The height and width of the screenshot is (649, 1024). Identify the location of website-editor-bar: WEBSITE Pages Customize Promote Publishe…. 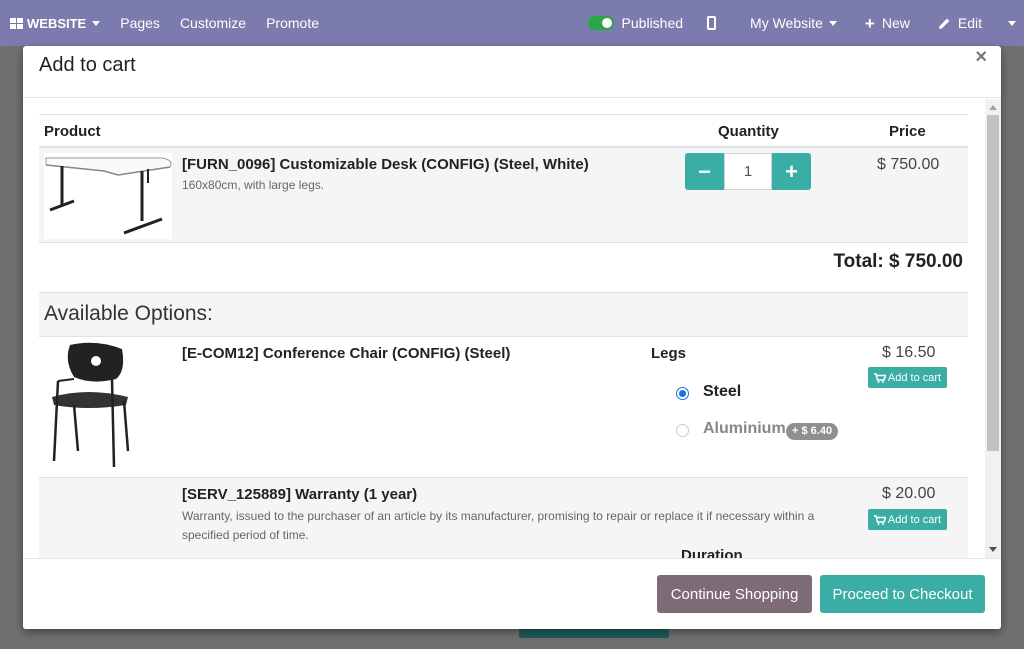
(512, 23).